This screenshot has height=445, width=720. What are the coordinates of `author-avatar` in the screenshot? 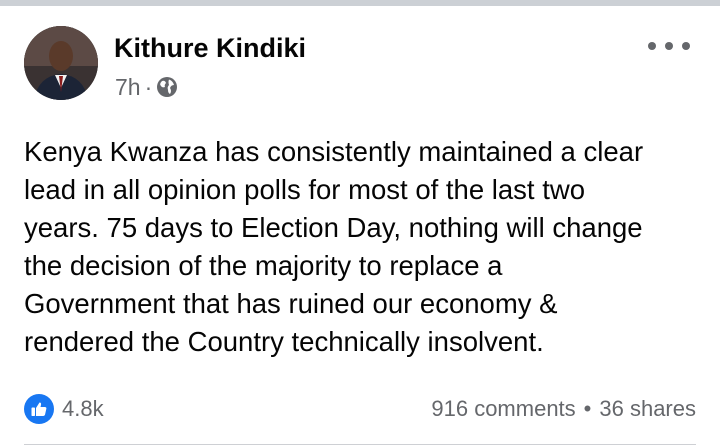 It's located at (61, 63).